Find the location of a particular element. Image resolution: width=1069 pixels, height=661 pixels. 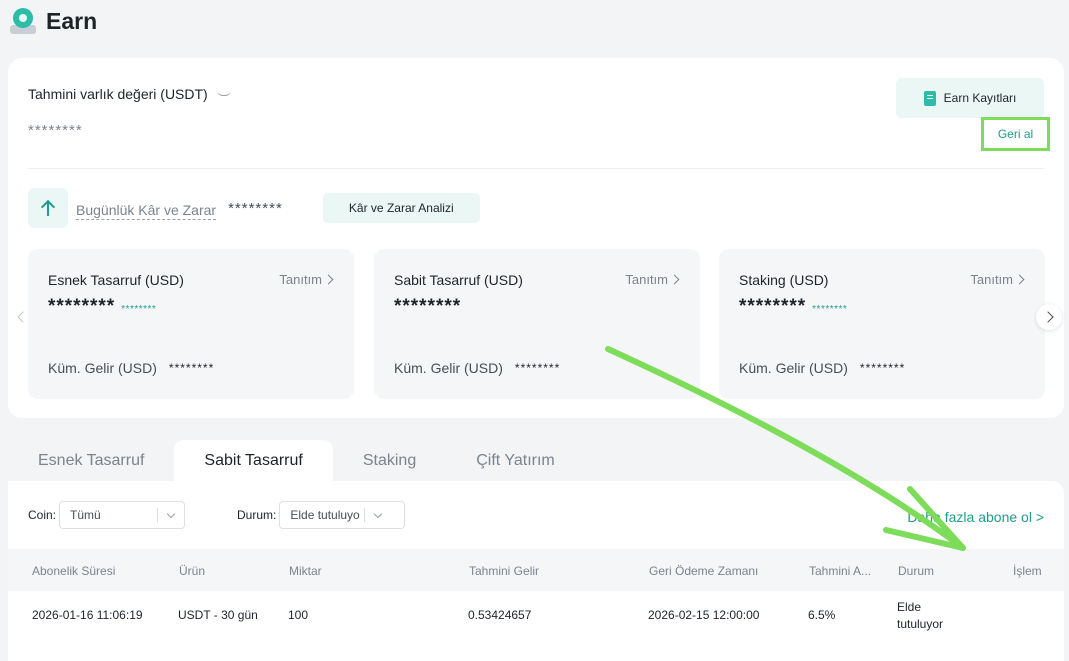

coin-filter-label: Coin: is located at coordinates (42, 515).